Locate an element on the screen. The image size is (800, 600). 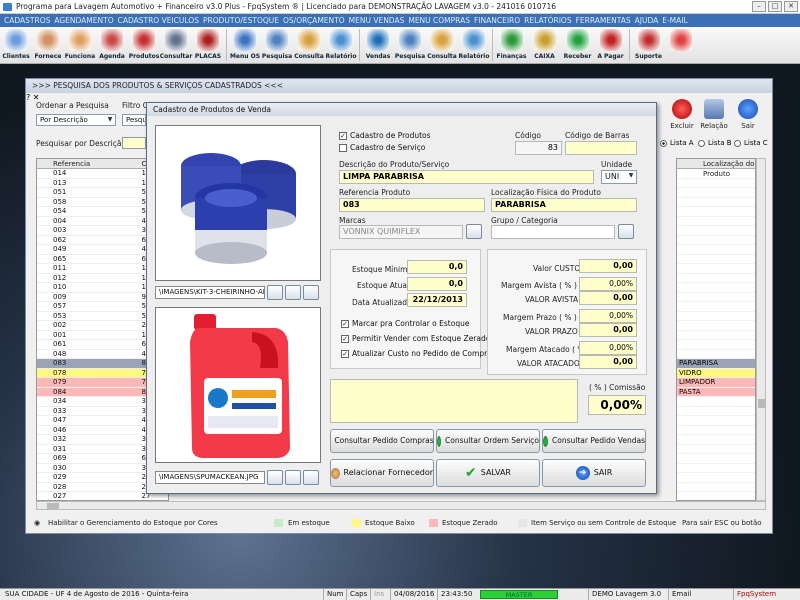
search-marca-icon is located at coordinates (474, 231).